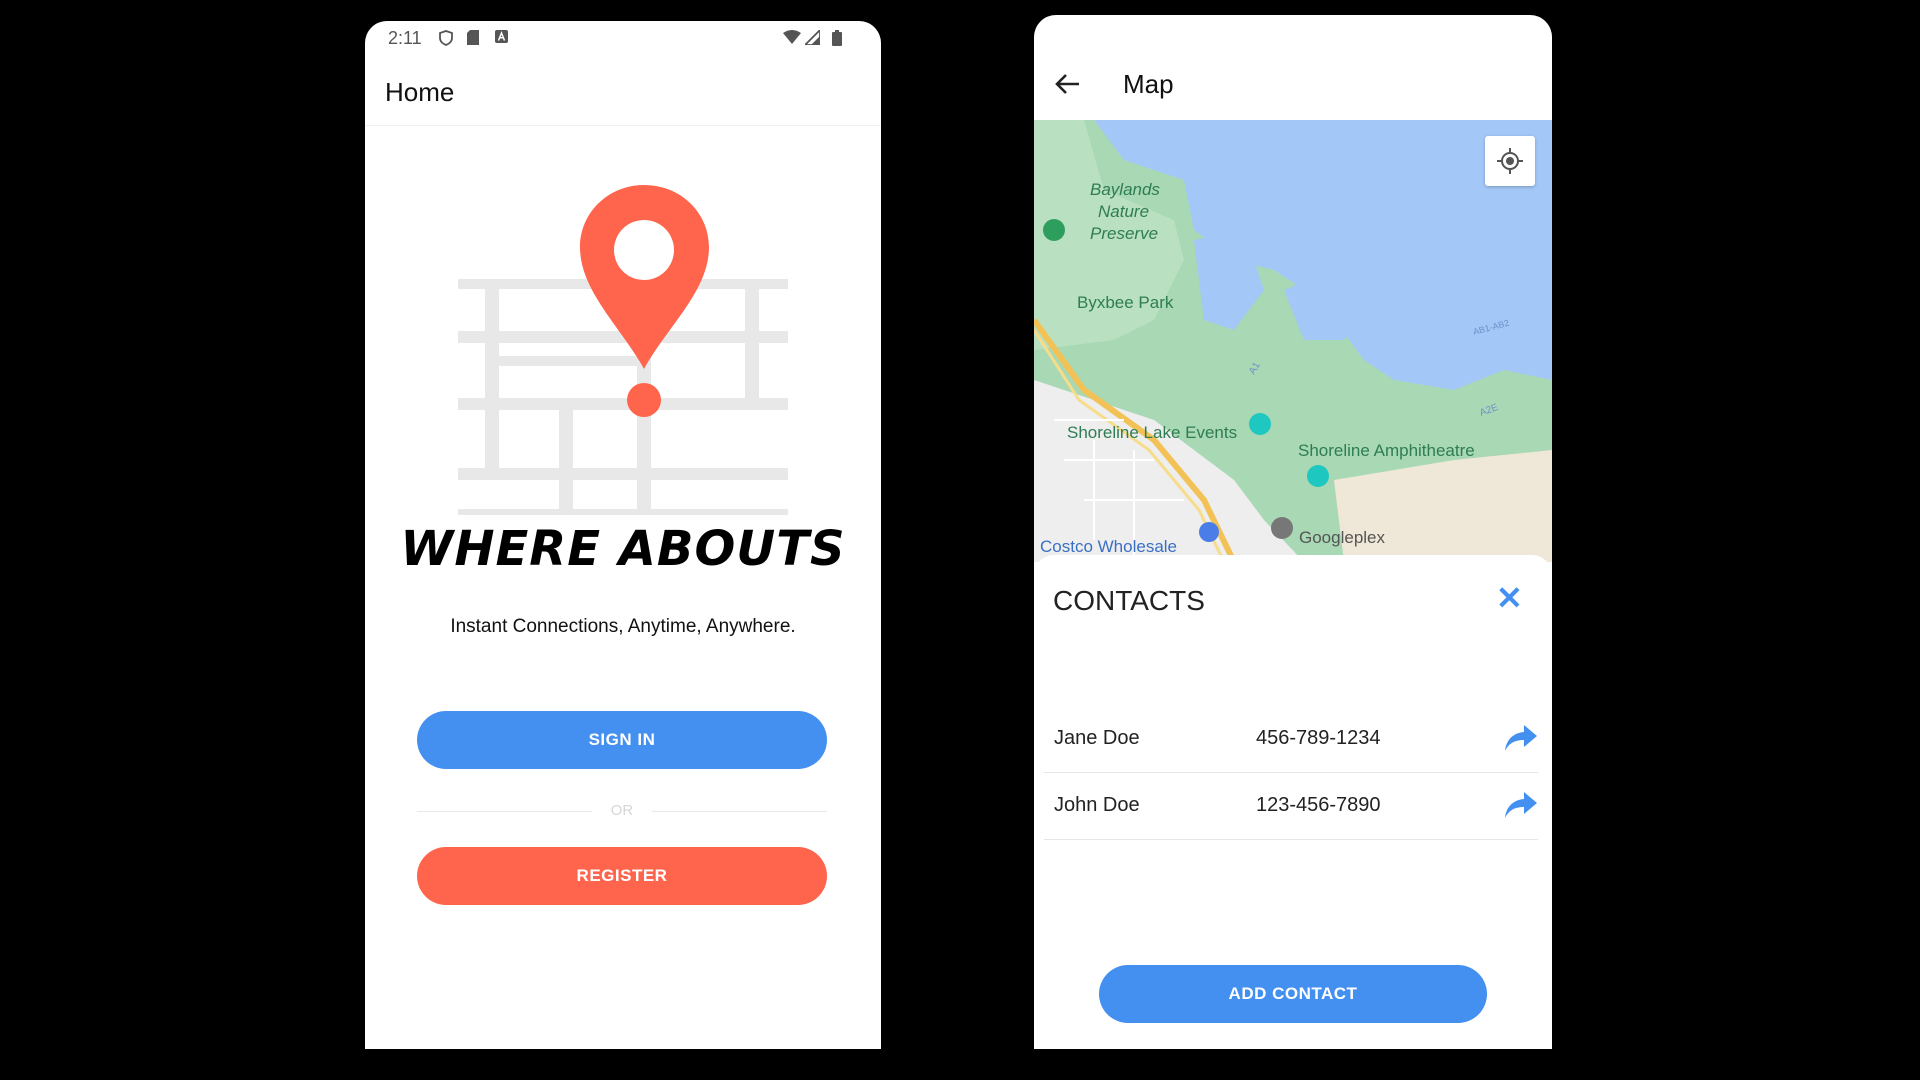 This screenshot has height=1080, width=1920. I want to click on venue-marker-icon, so click(1318, 476).